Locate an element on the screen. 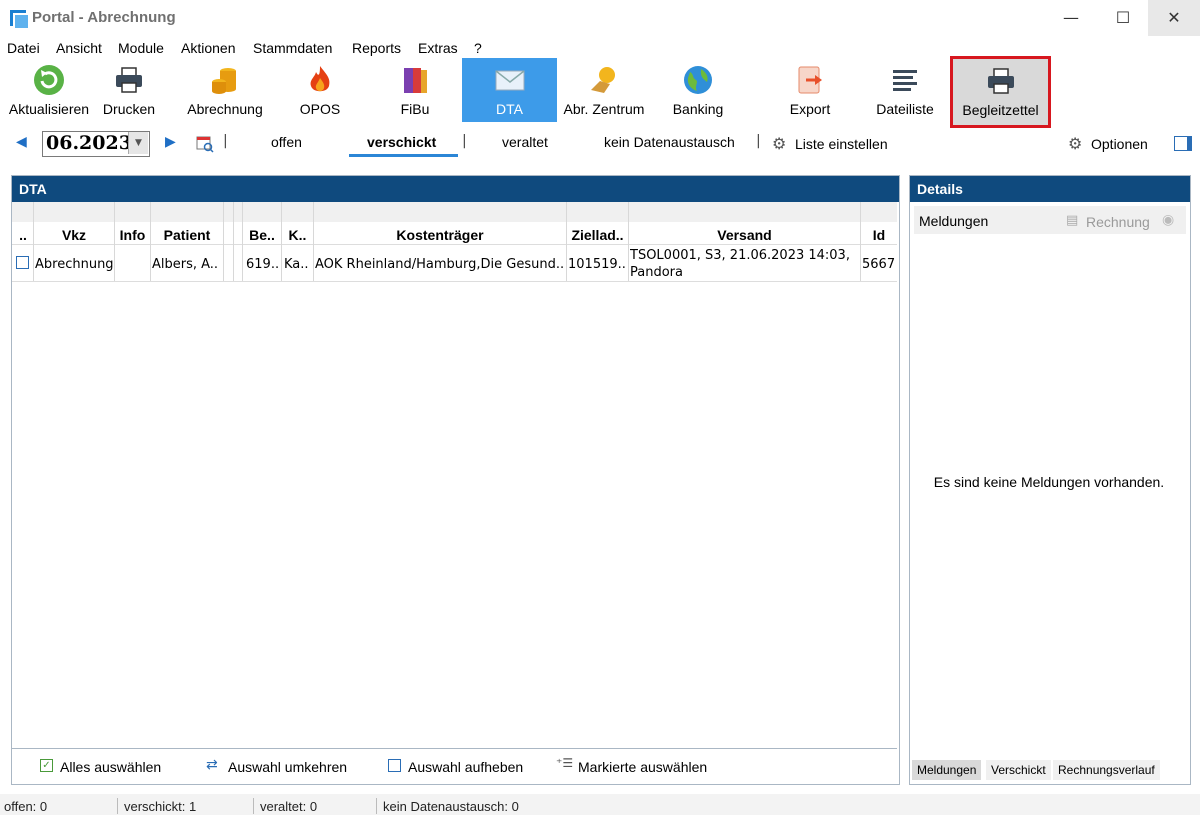 The width and height of the screenshot is (1200, 815). column-header-versand: Versand is located at coordinates (744, 235).